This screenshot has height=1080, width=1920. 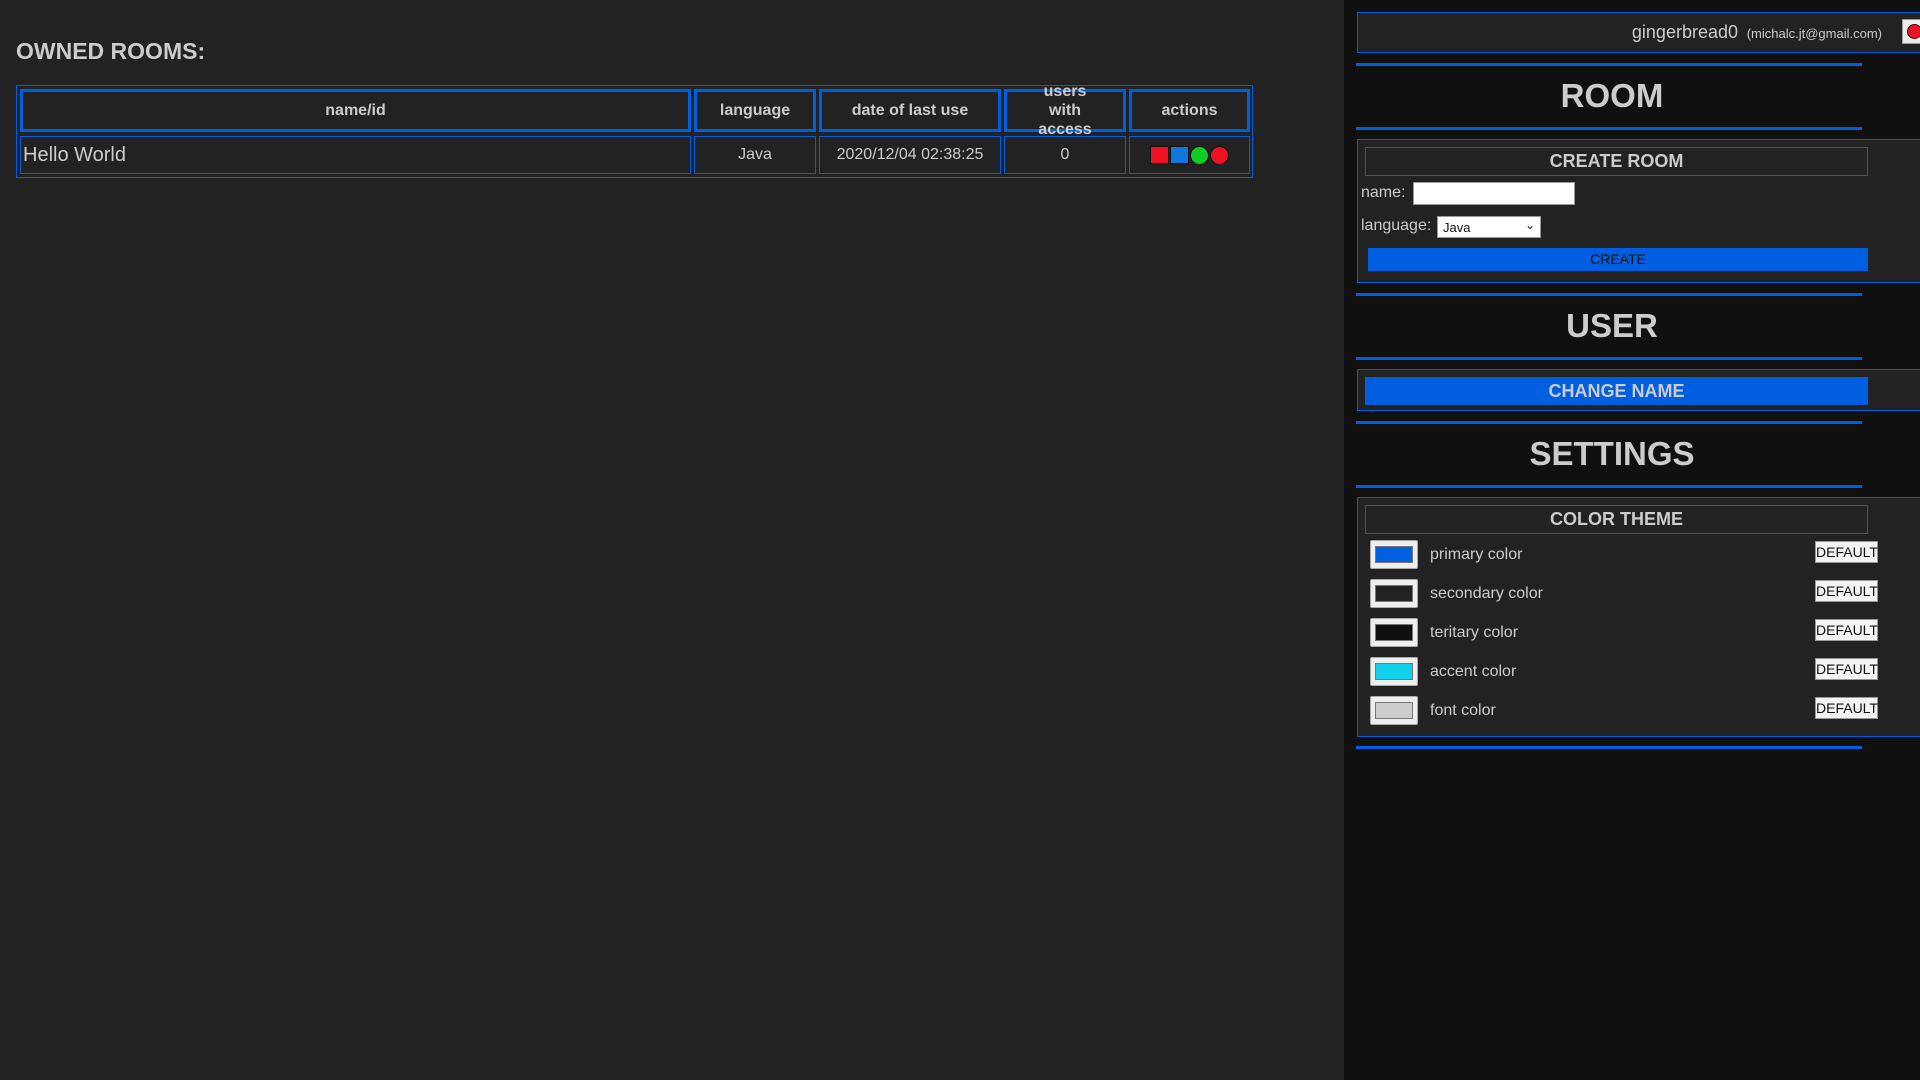 What do you see at coordinates (1618, 259) in the screenshot?
I see `create-button: CREATE` at bounding box center [1618, 259].